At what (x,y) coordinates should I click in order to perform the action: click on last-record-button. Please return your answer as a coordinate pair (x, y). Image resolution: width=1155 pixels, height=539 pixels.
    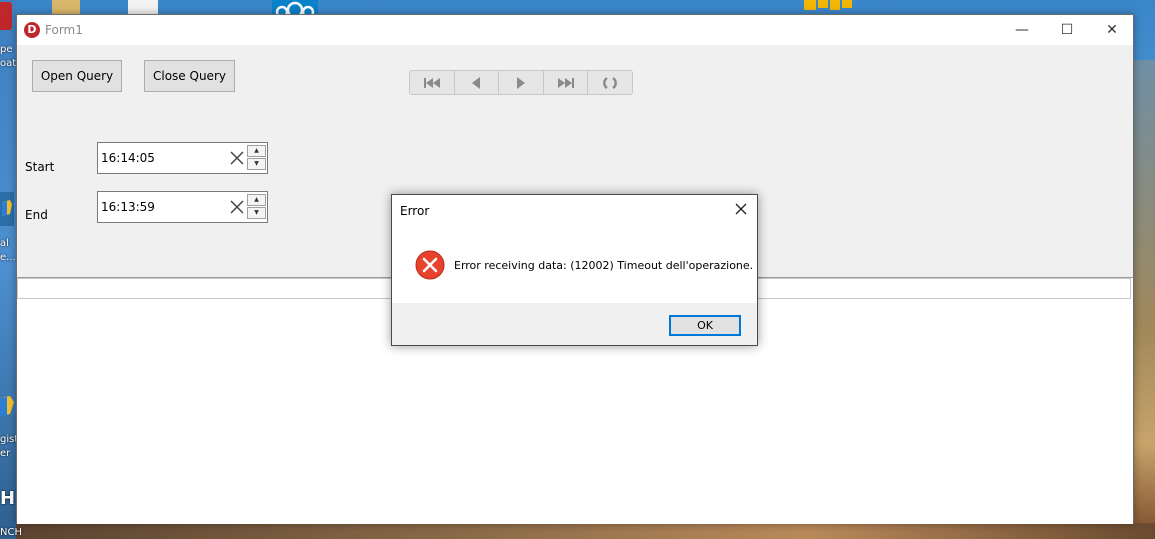
    Looking at the image, I should click on (566, 82).